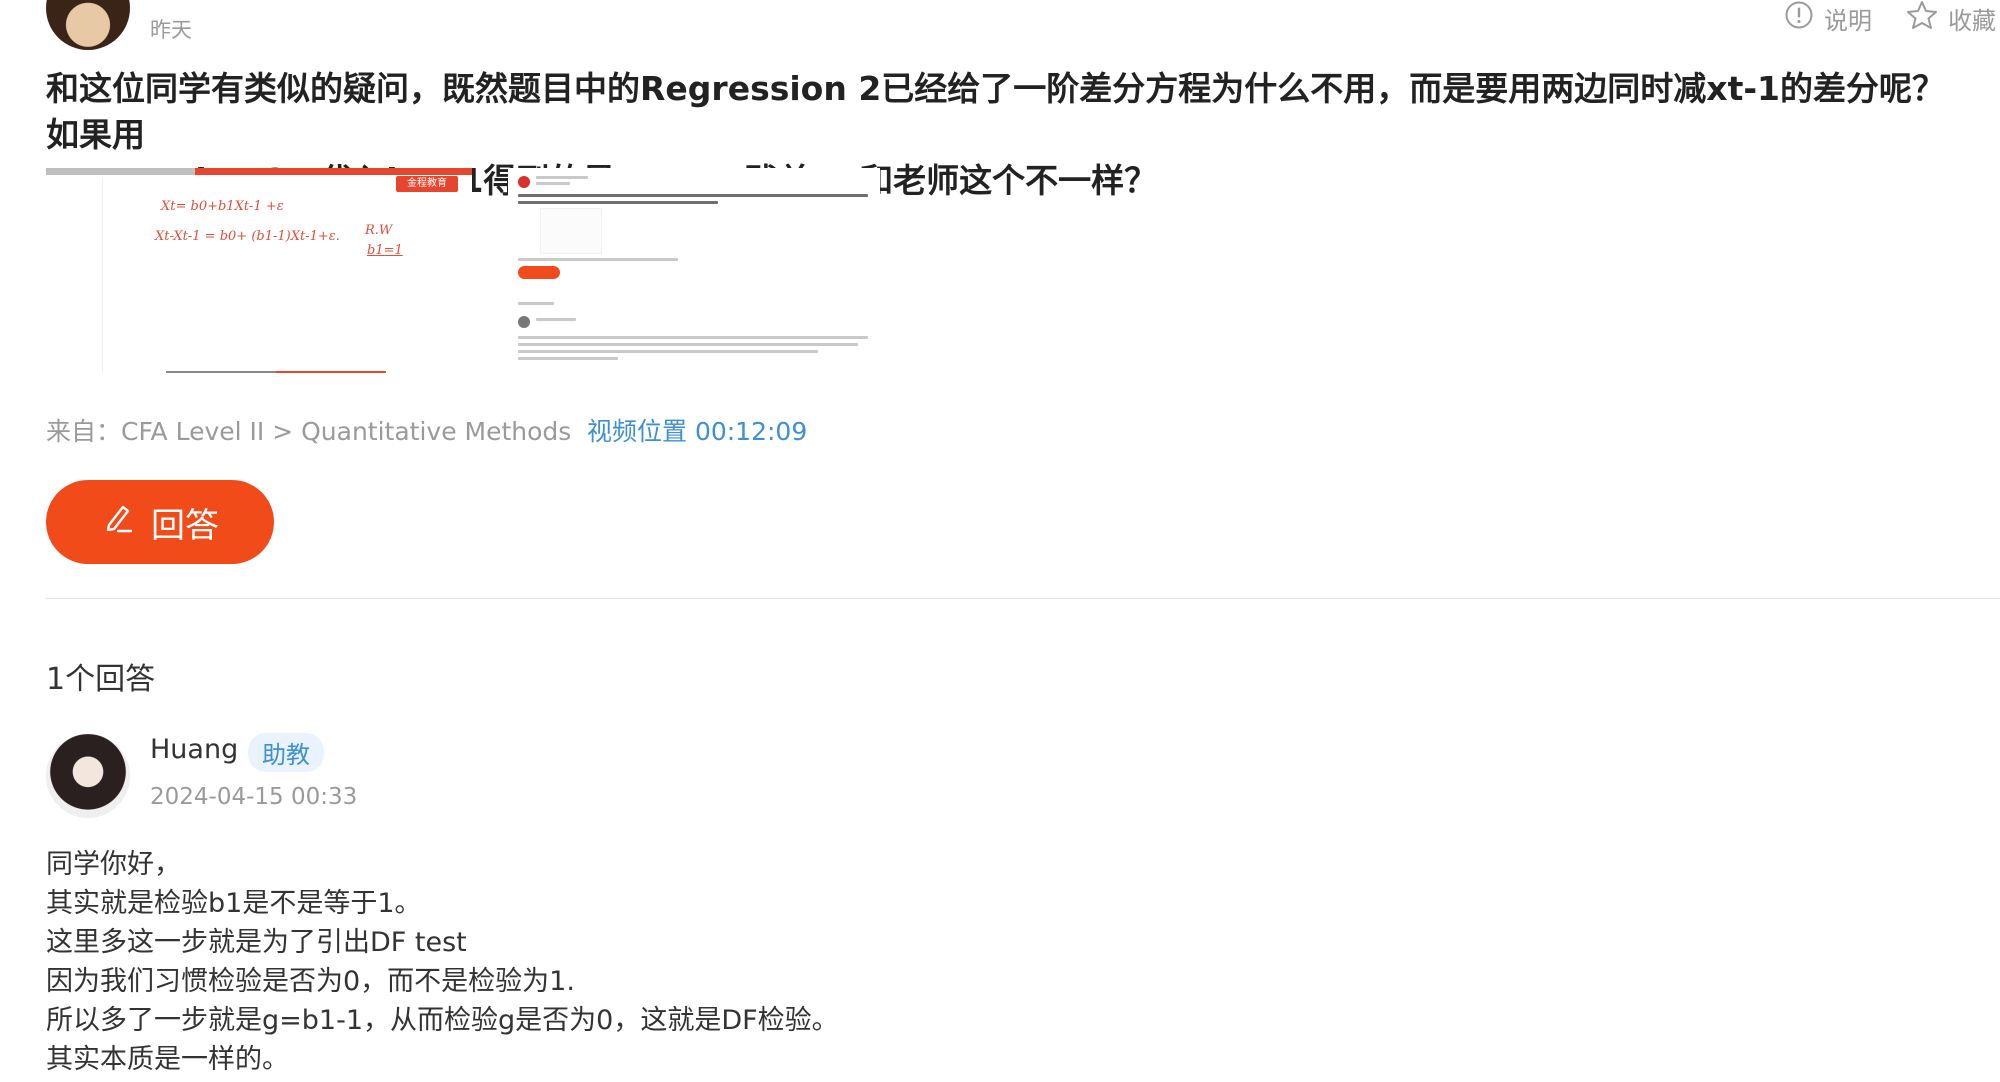  Describe the element at coordinates (88, 776) in the screenshot. I see `answerer-avatar` at that location.